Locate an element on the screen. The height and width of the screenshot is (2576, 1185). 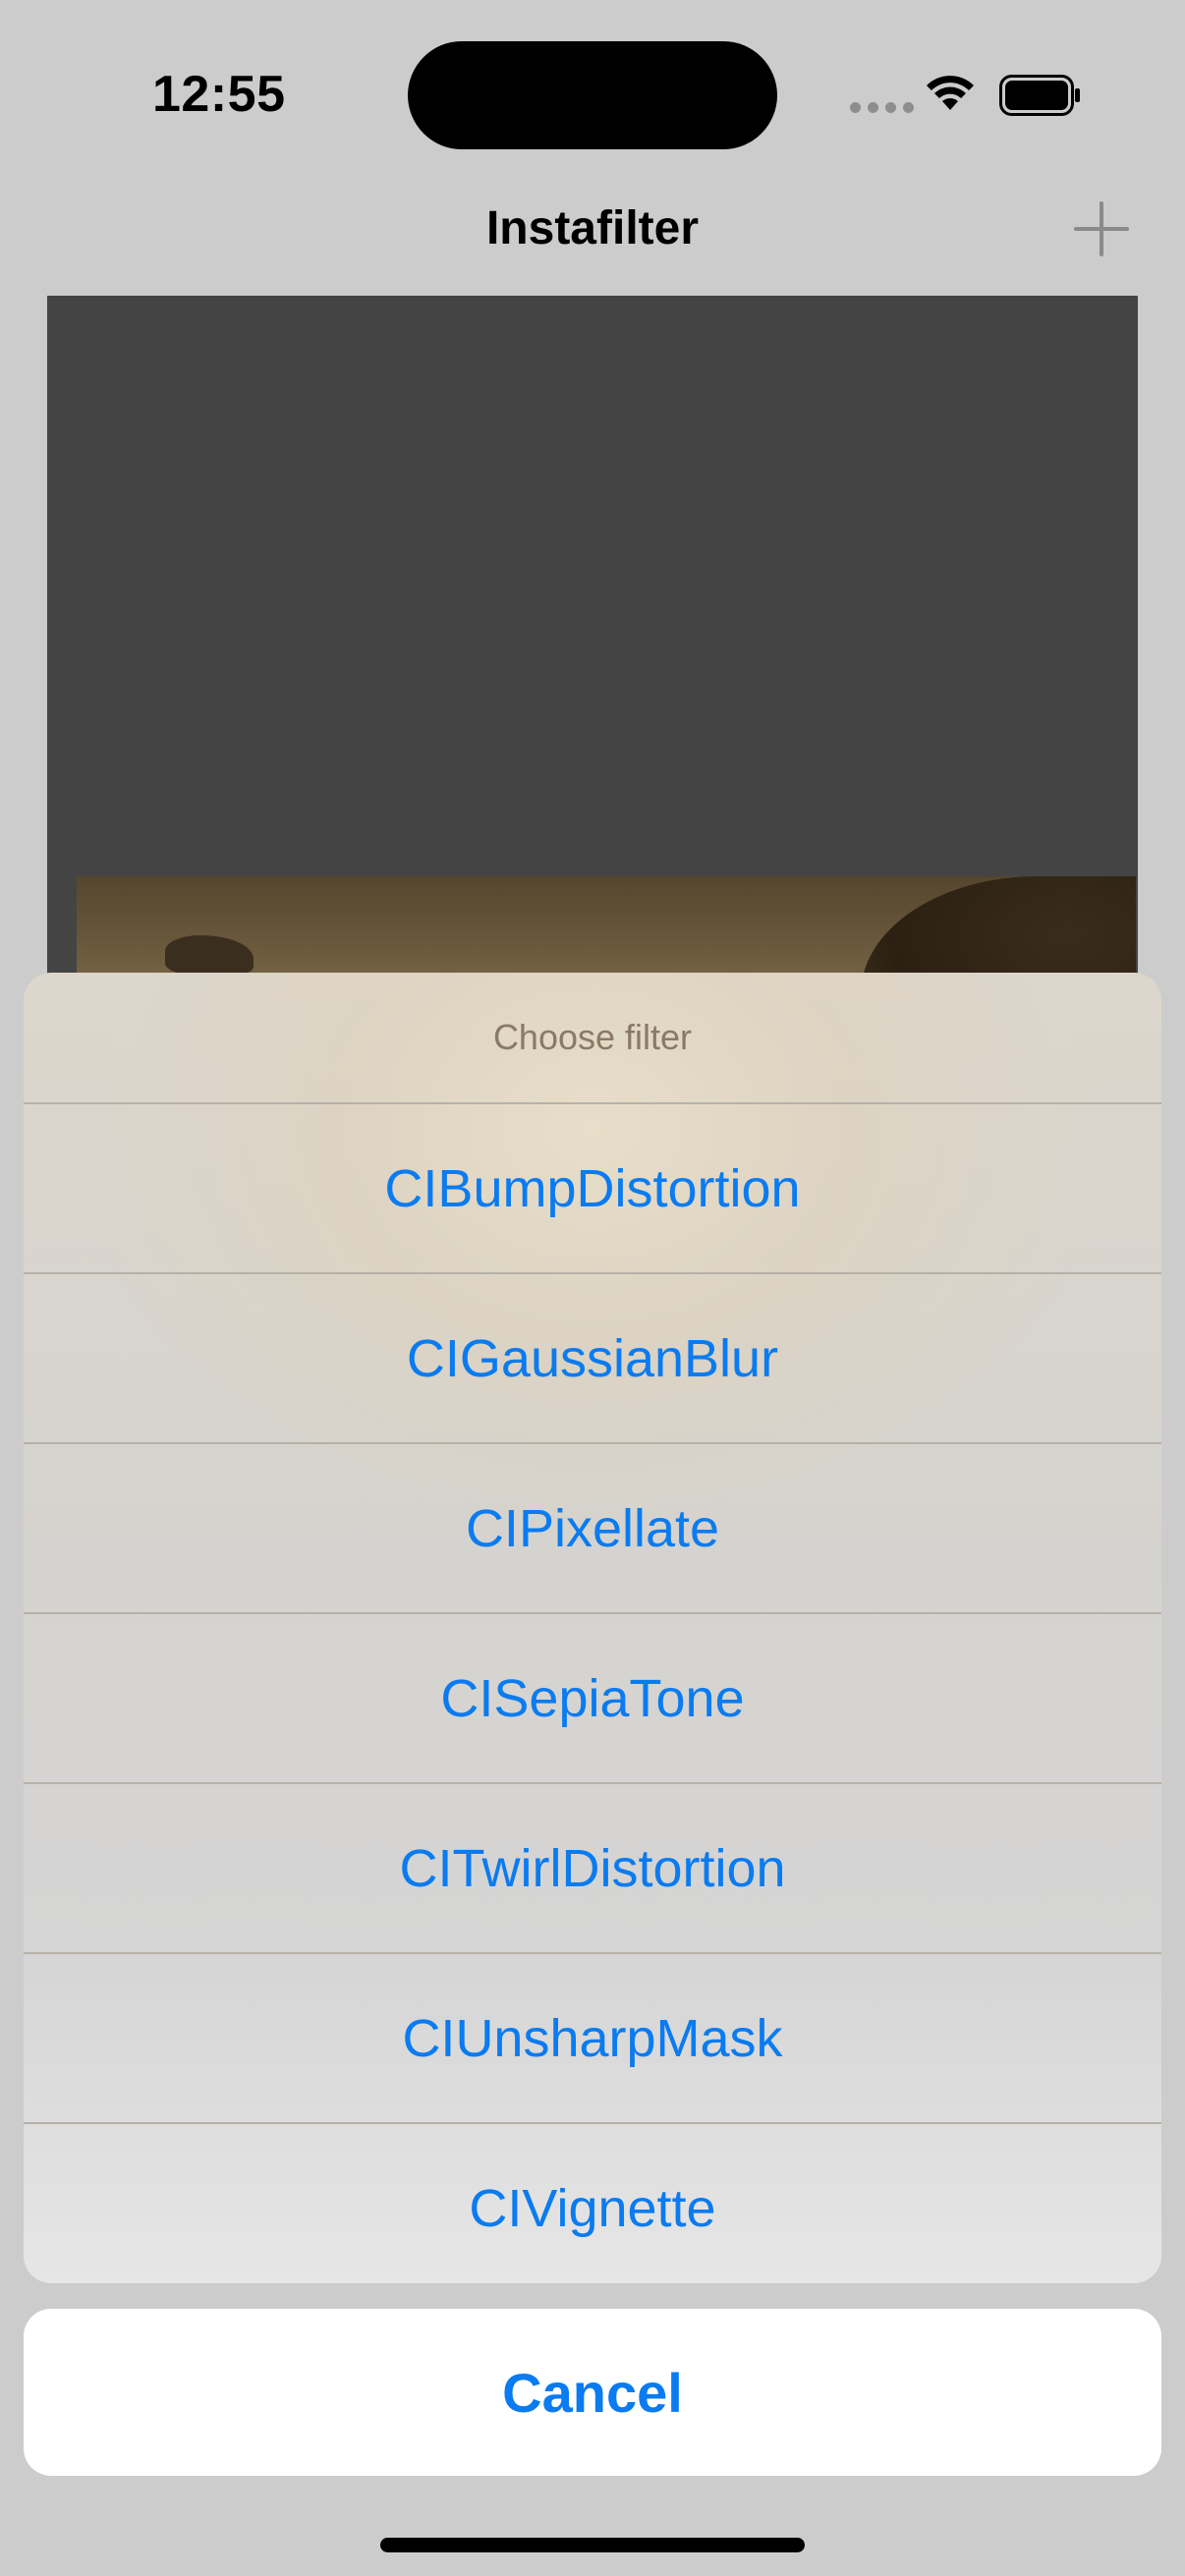
action-sheet-title: Choose filter is located at coordinates (592, 1037).